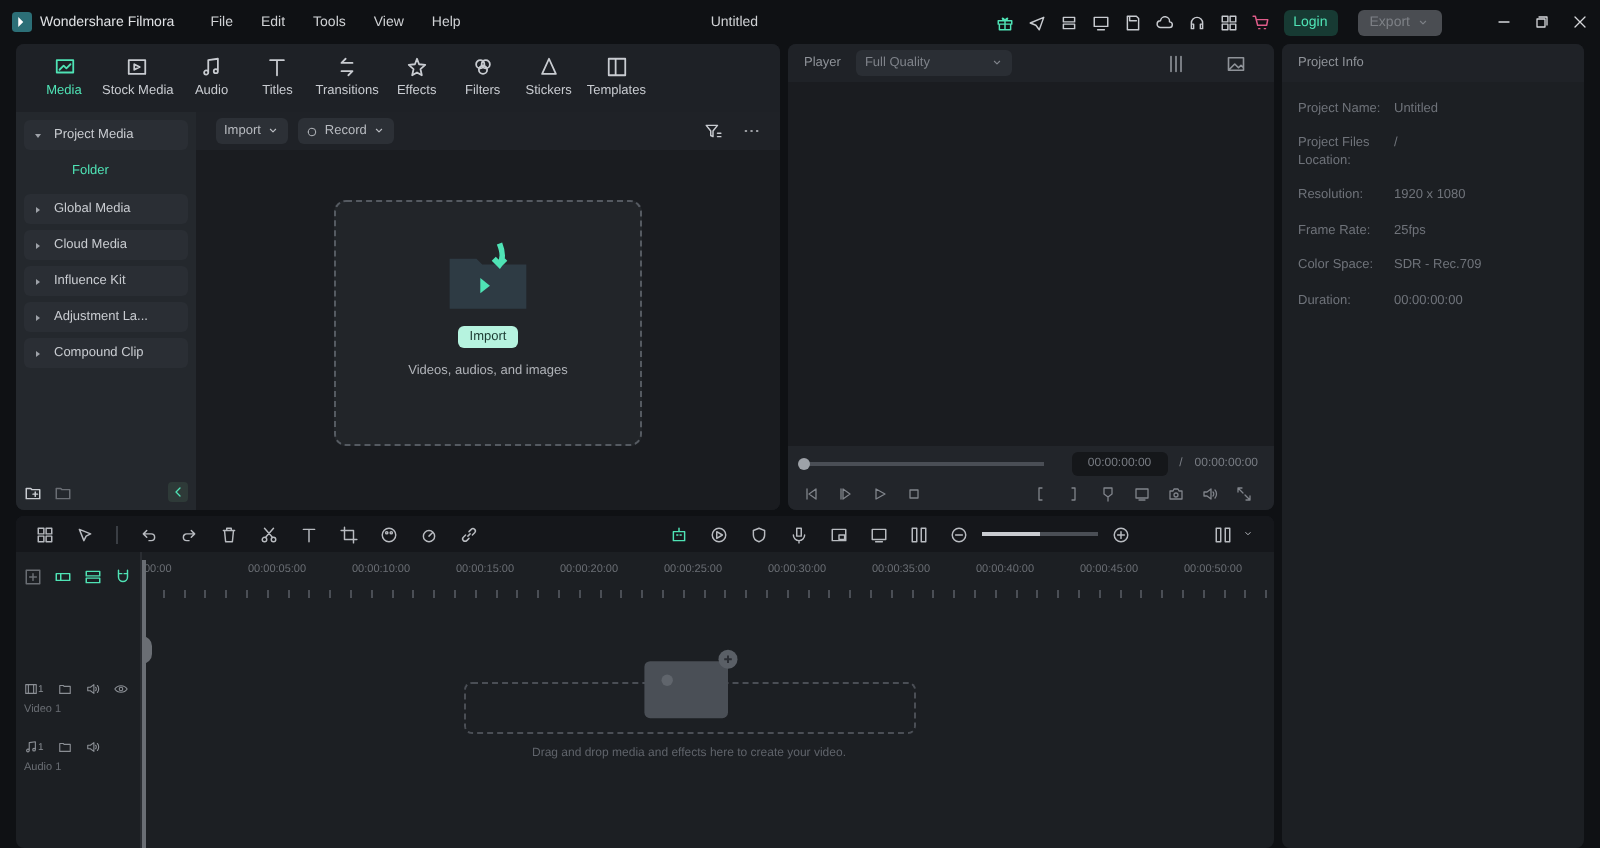 The width and height of the screenshot is (1600, 848). Describe the element at coordinates (85, 534) in the screenshot. I see `select-icon` at that location.